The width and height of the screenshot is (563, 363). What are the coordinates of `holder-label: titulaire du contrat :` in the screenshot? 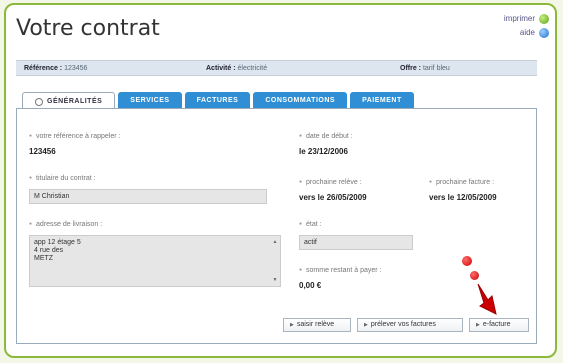 It's located at (62, 178).